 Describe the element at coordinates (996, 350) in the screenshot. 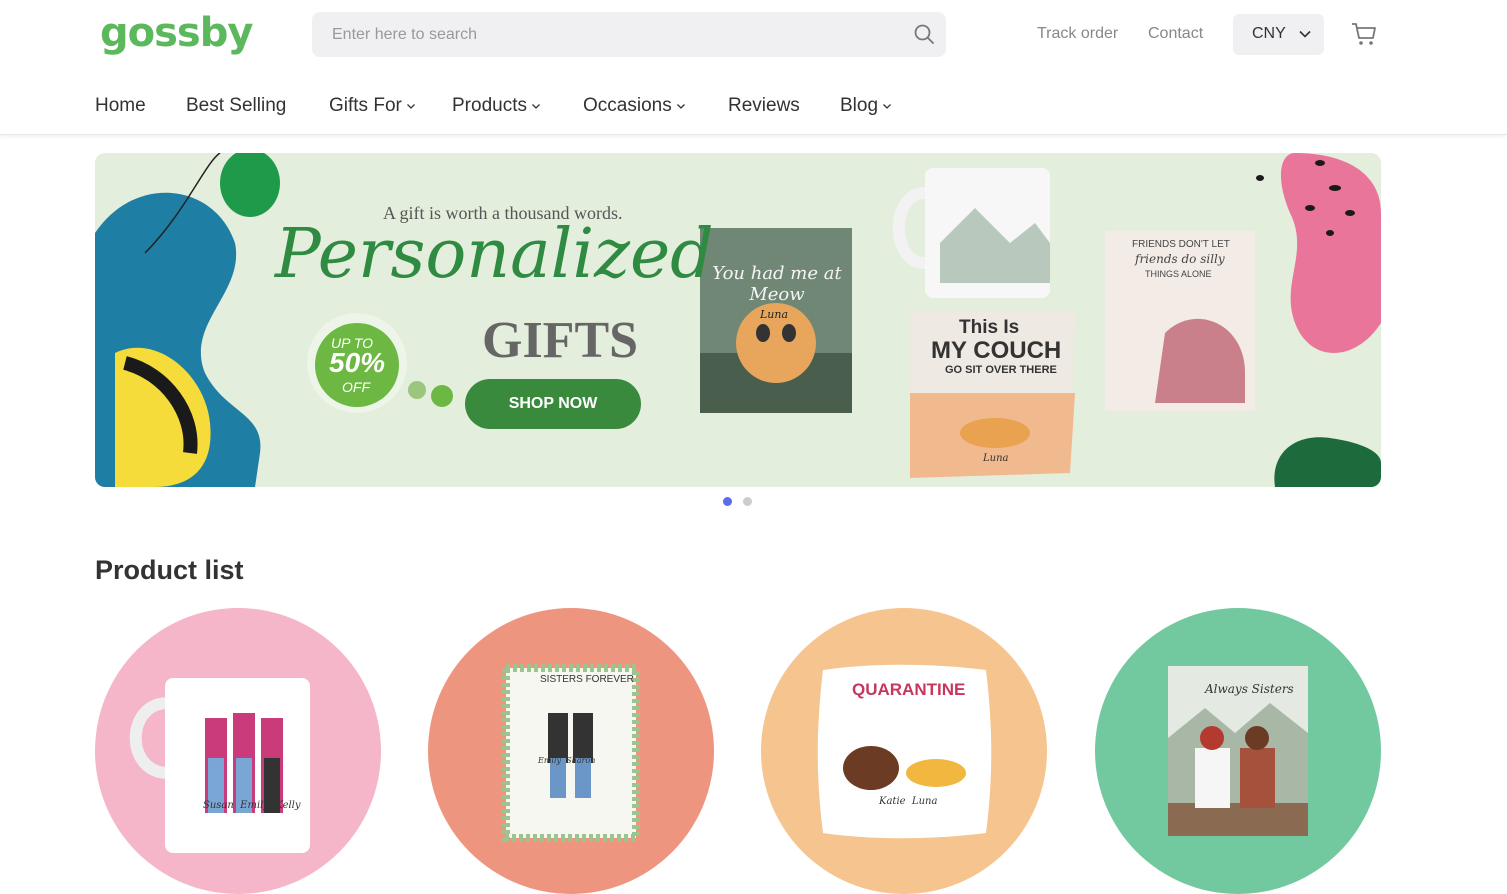

I see `pillow-line2: MY COUCH` at that location.